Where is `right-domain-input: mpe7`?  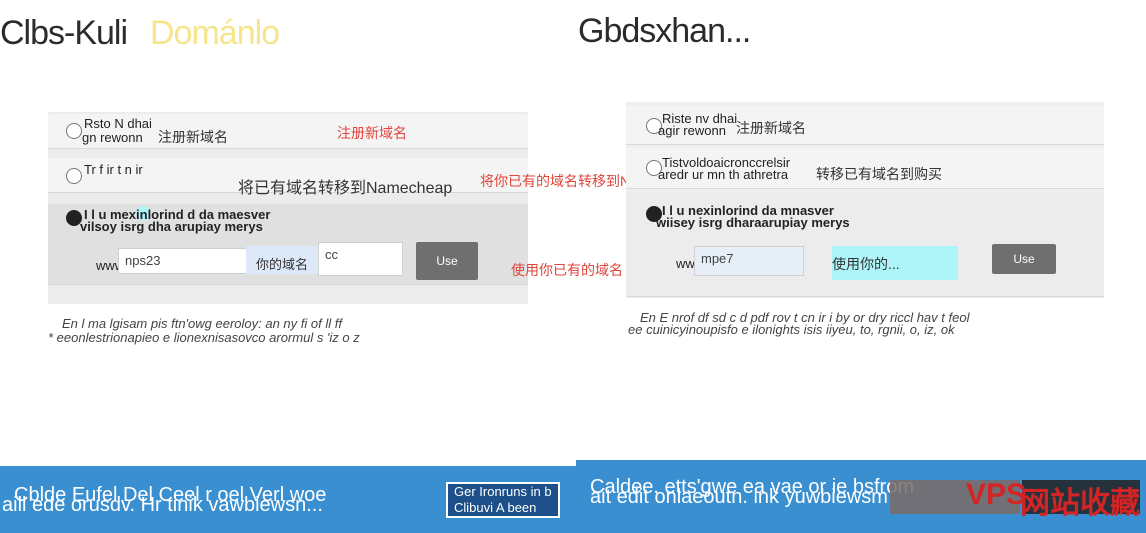
right-domain-input: mpe7 is located at coordinates (749, 261).